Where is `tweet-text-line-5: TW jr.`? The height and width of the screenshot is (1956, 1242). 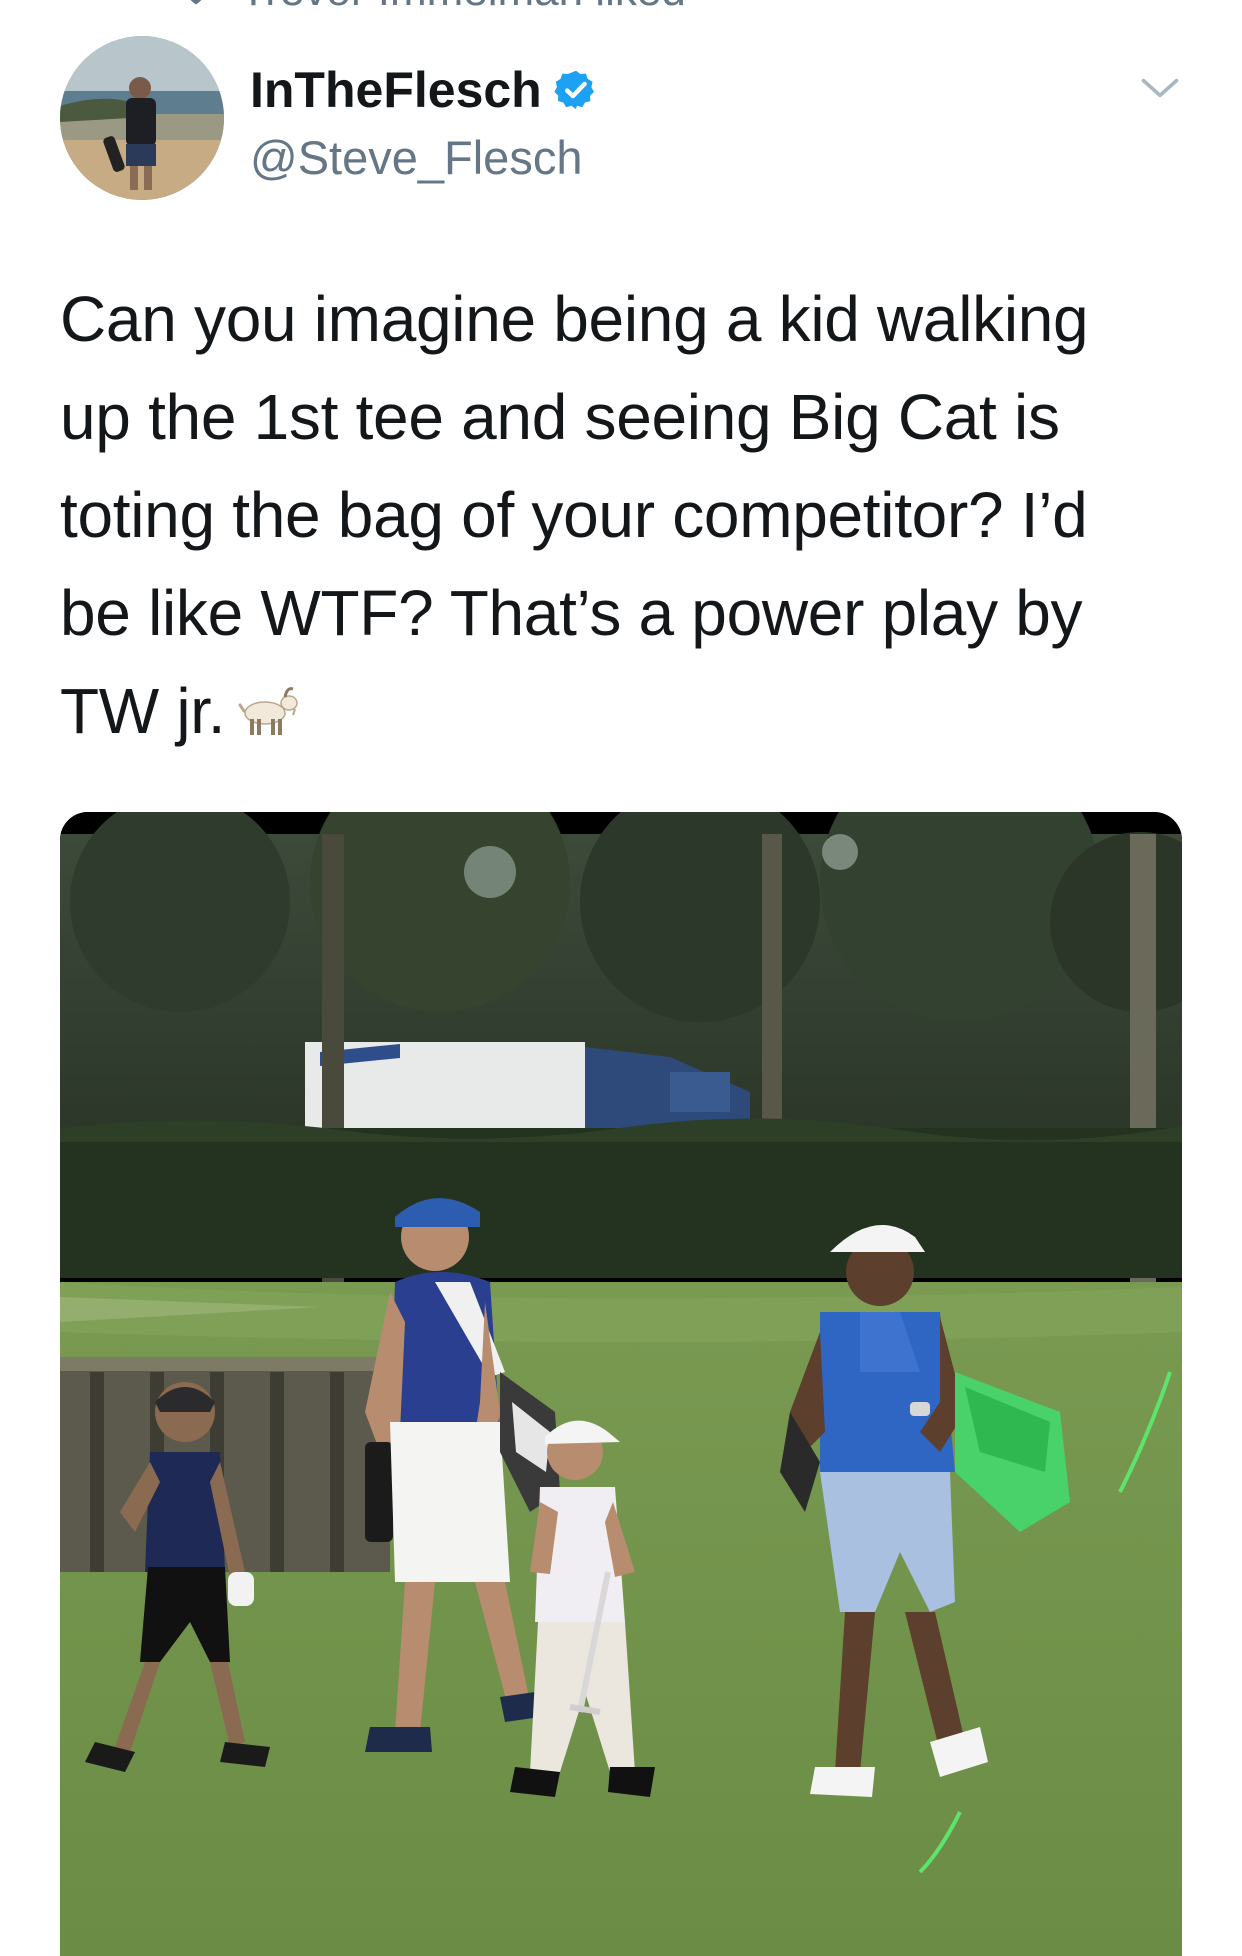 tweet-text-line-5: TW jr. is located at coordinates (610, 711).